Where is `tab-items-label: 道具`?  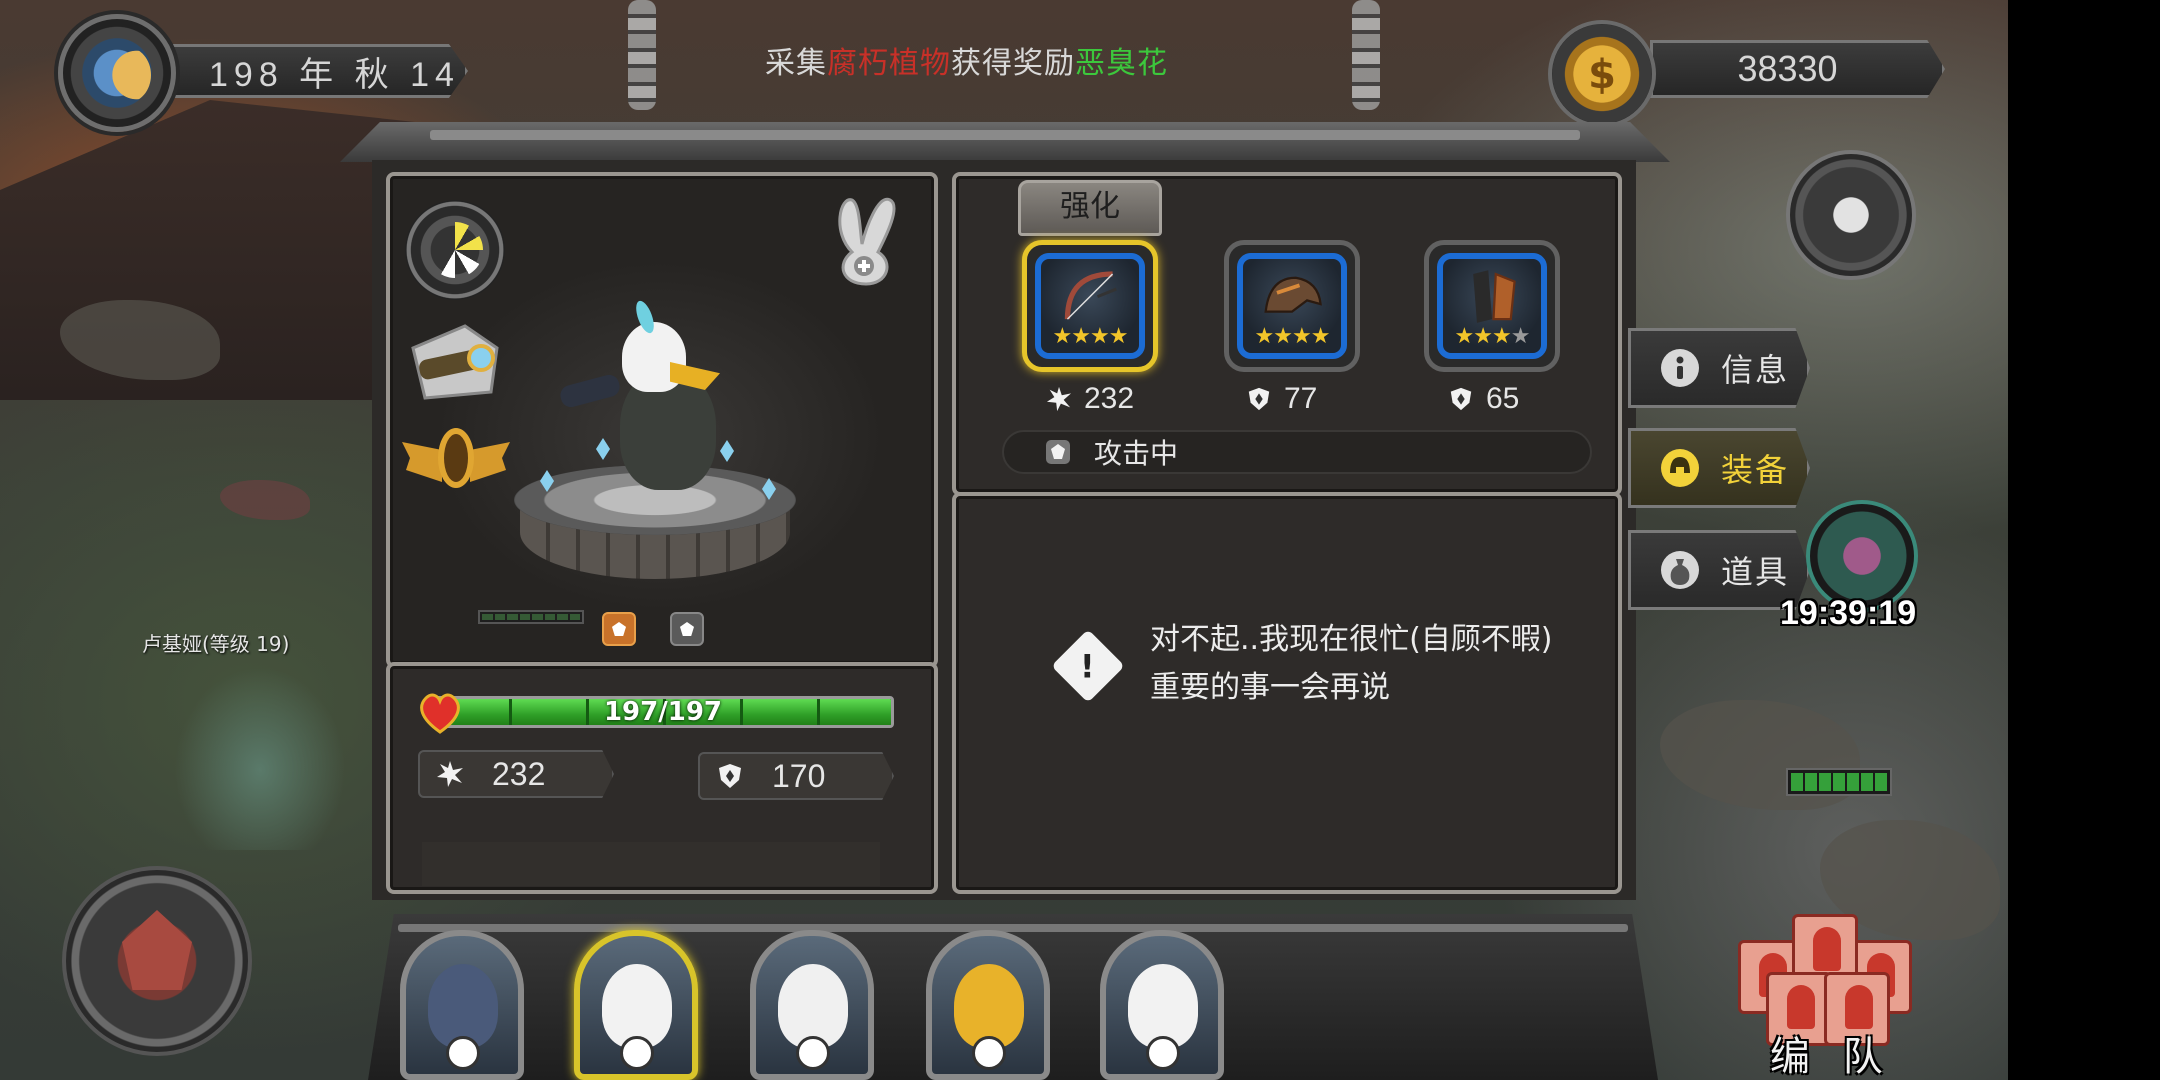 tab-items-label: 道具 is located at coordinates (1755, 572).